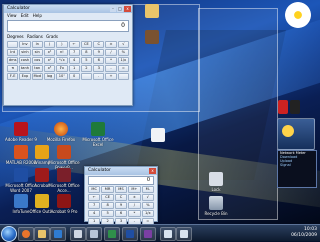  Describe the element at coordinates (111, 68) in the screenshot. I see `calculator-key: -` at that location.